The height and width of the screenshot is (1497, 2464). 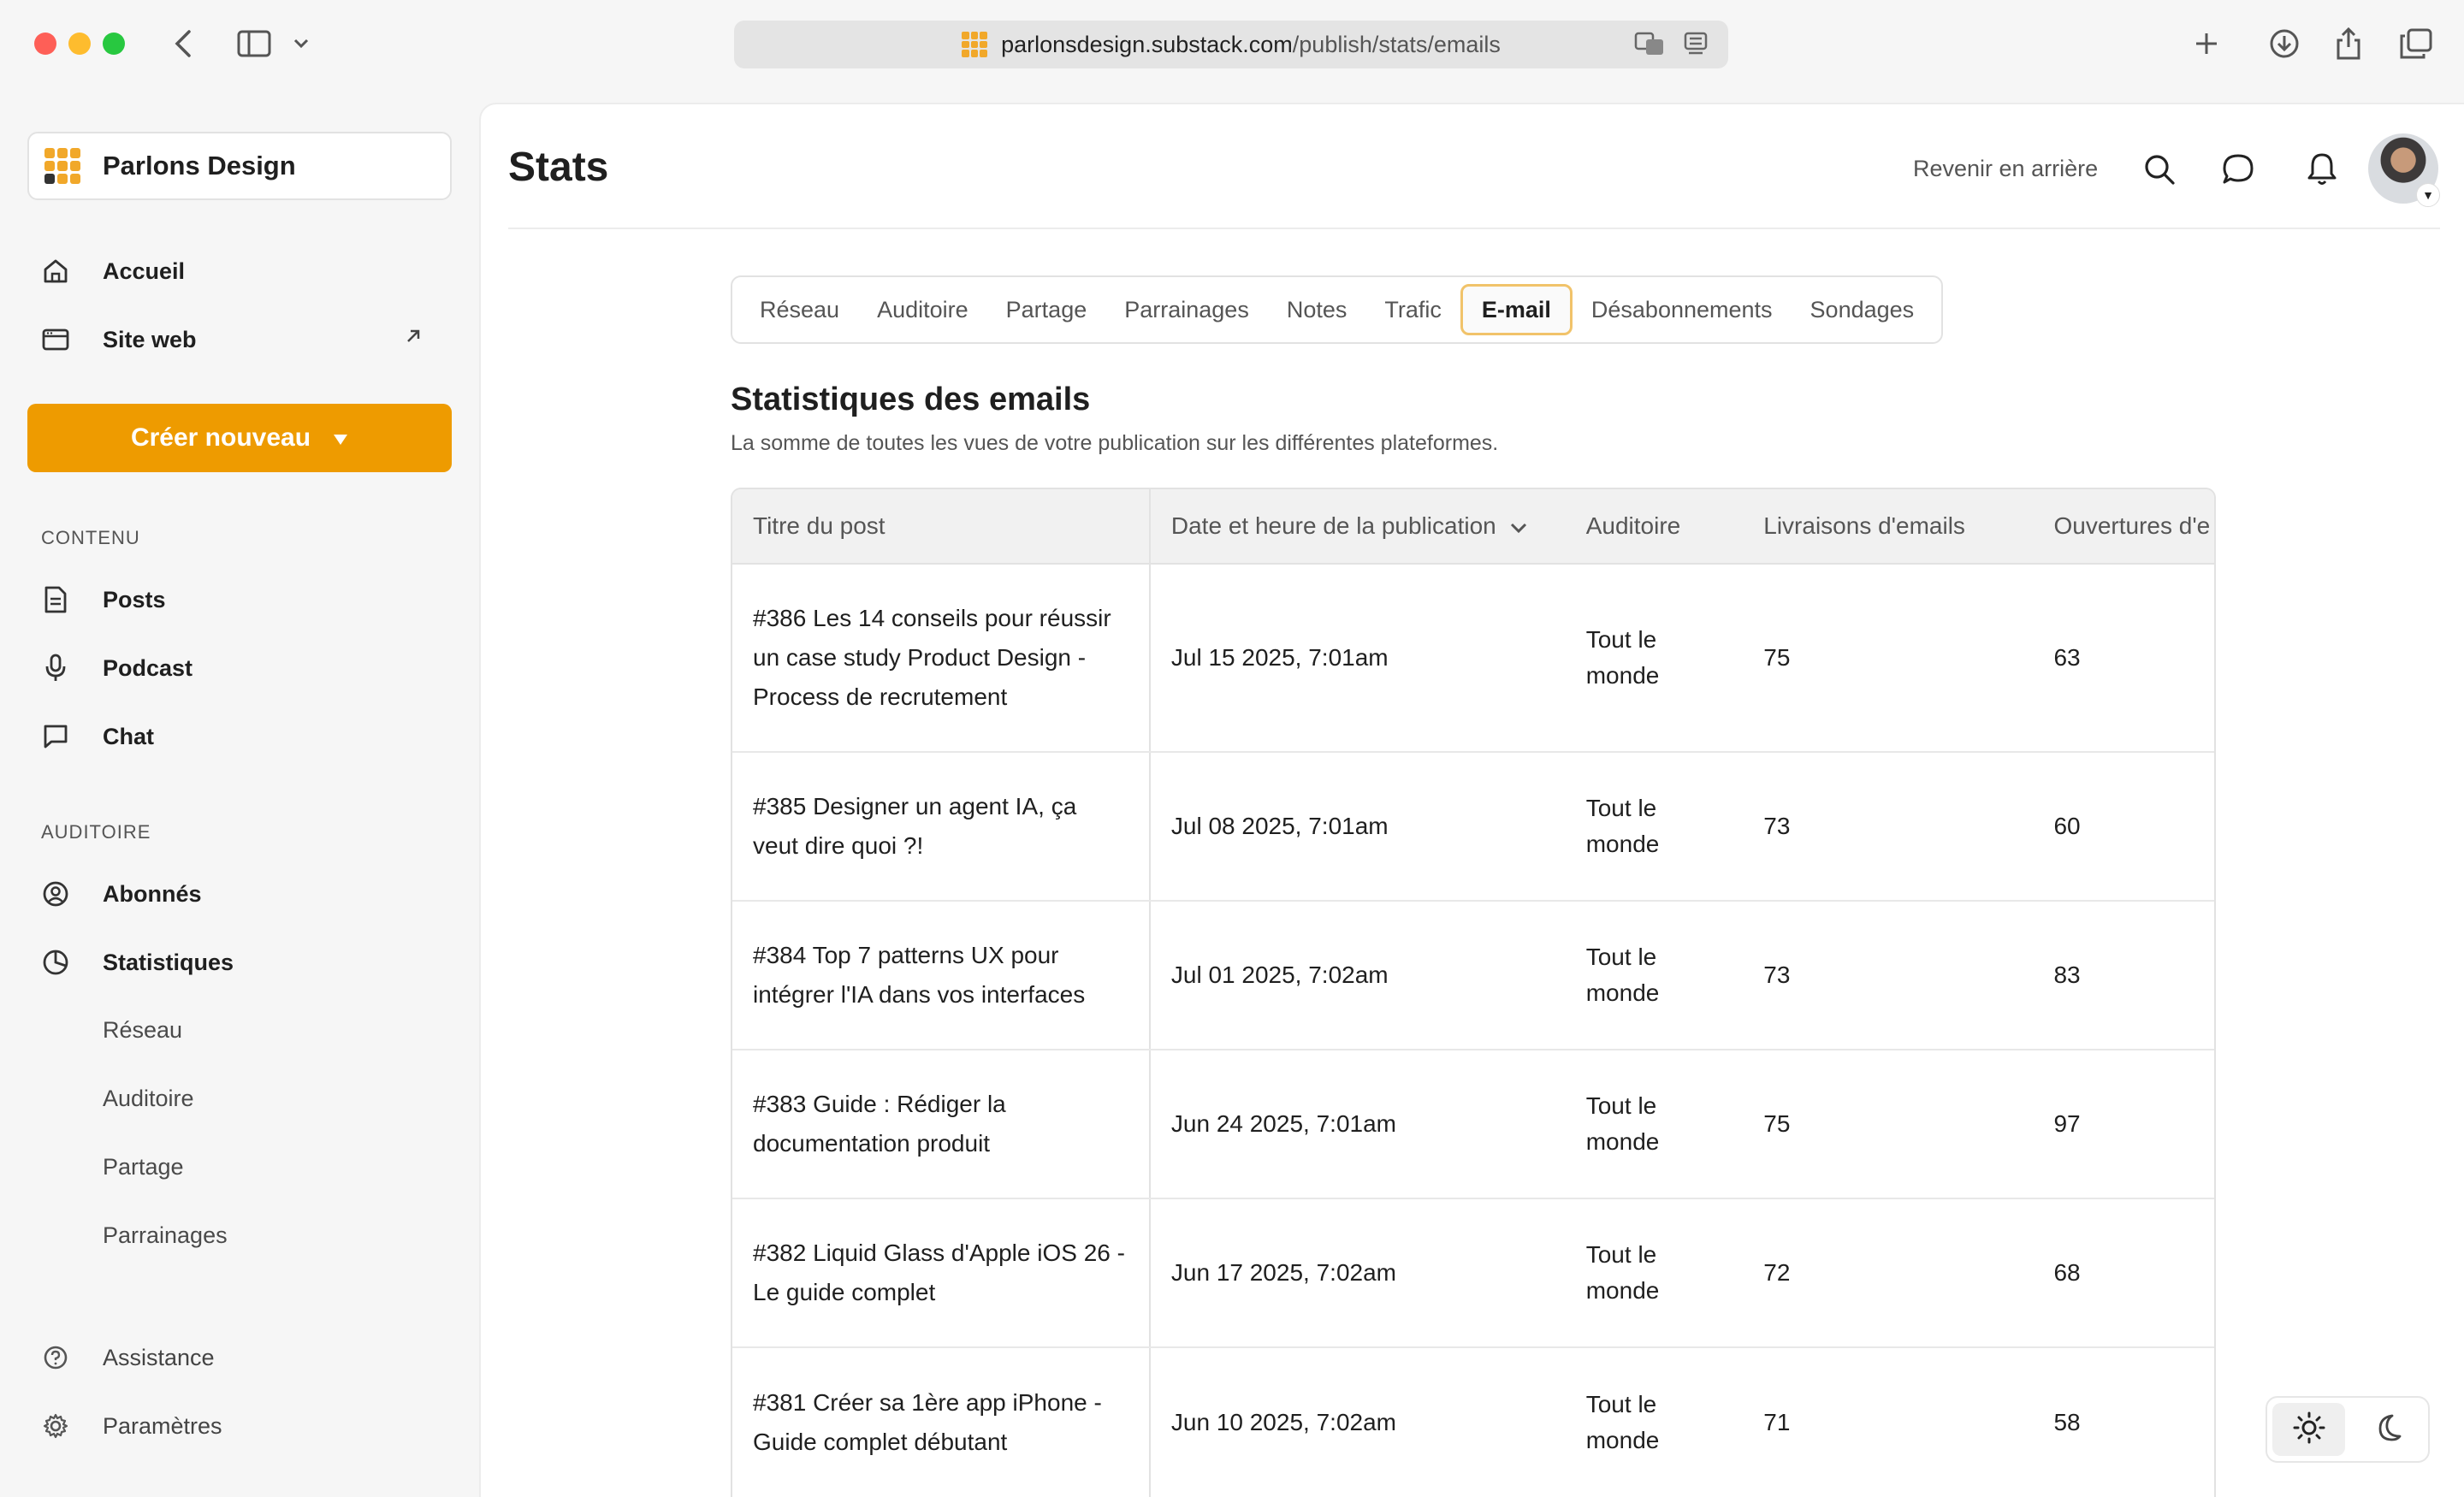 I want to click on sidebar-toggle-icon, so click(x=254, y=43).